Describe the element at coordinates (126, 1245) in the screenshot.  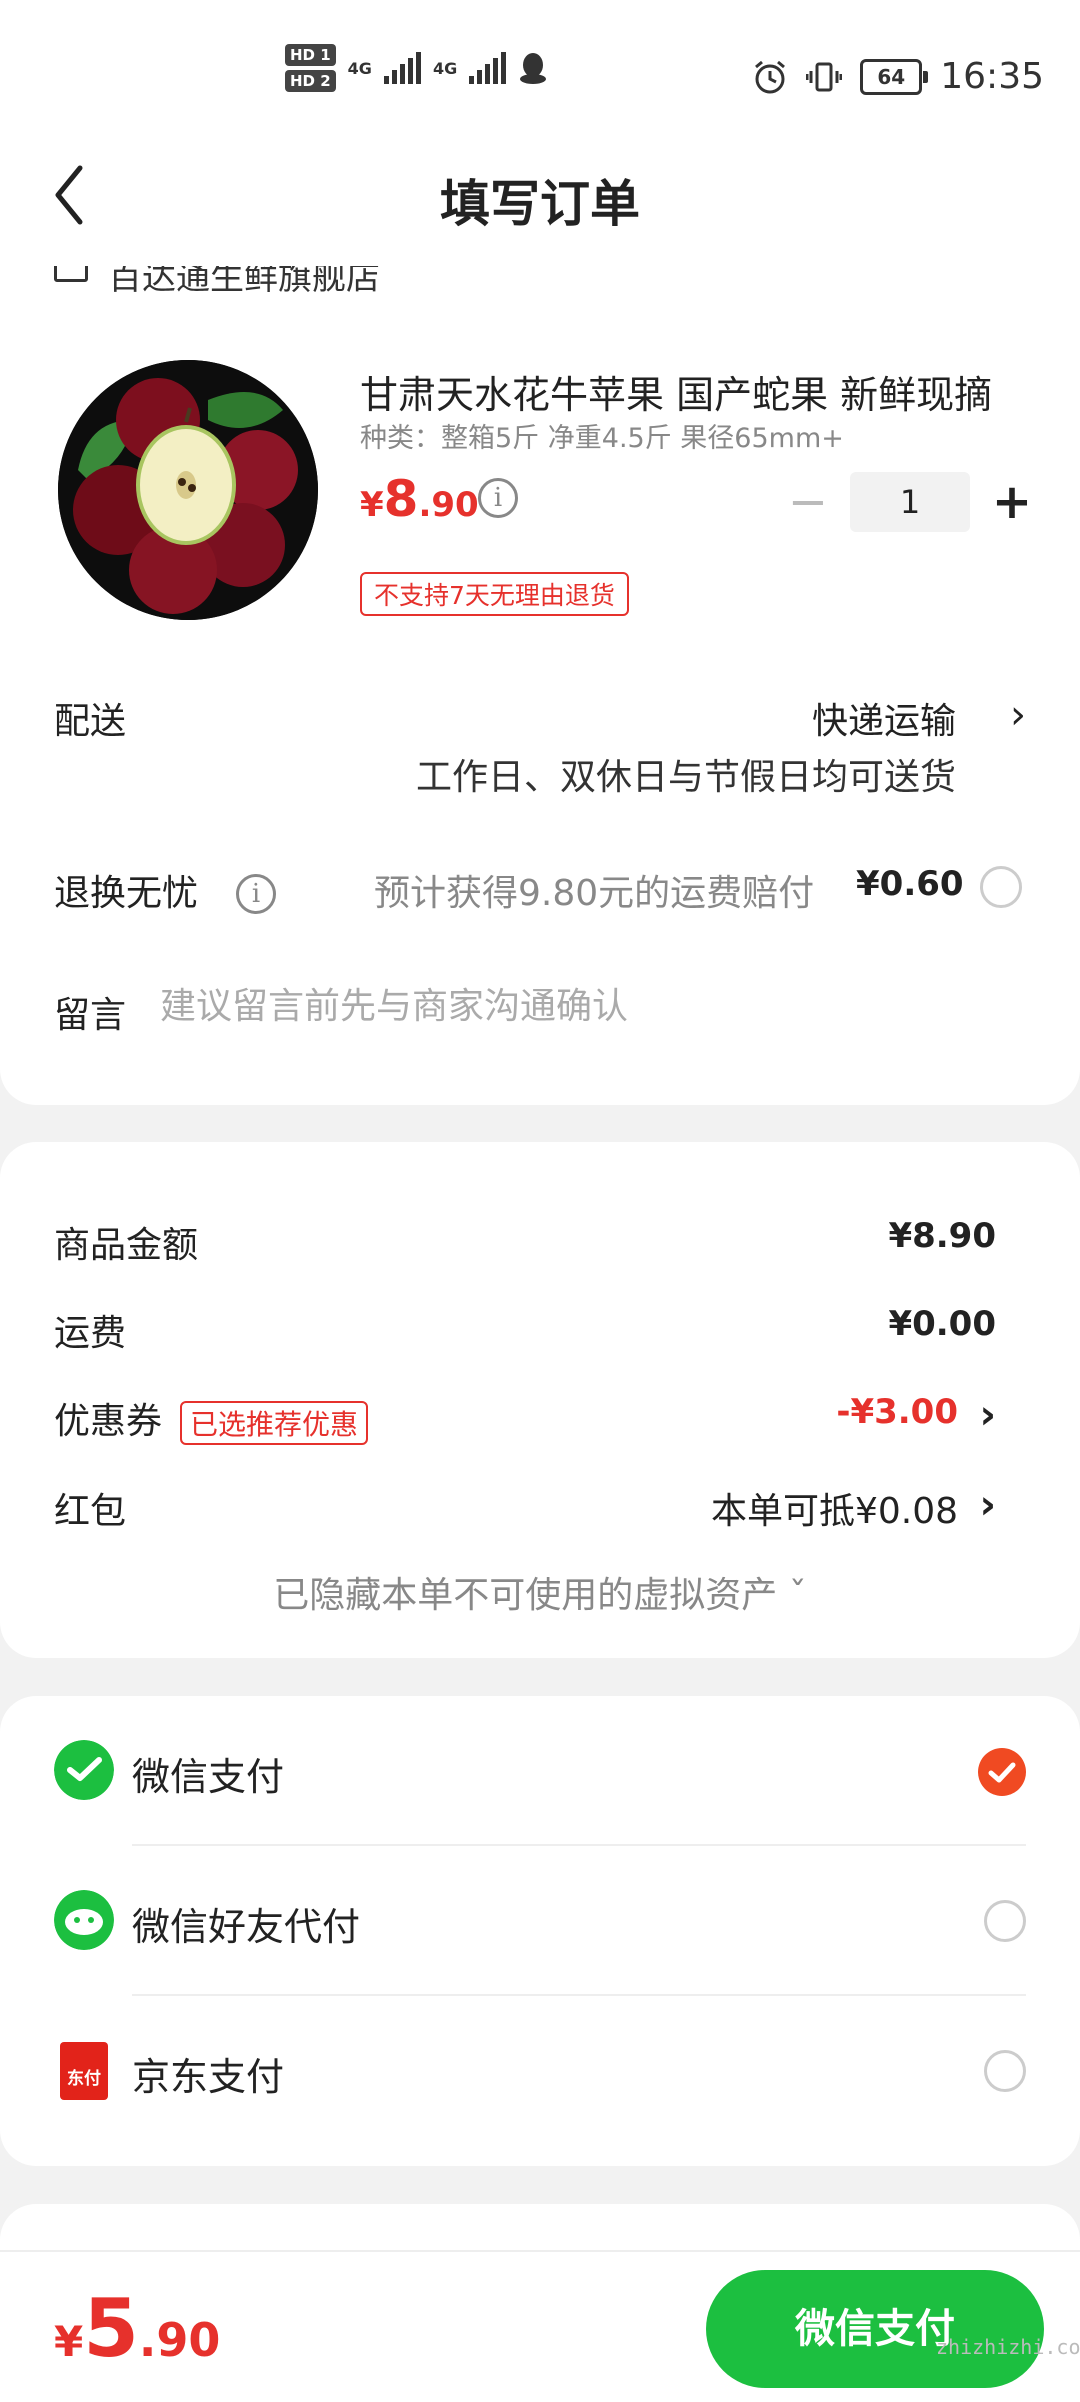
I see `goods-amount-label: 商品金额` at that location.